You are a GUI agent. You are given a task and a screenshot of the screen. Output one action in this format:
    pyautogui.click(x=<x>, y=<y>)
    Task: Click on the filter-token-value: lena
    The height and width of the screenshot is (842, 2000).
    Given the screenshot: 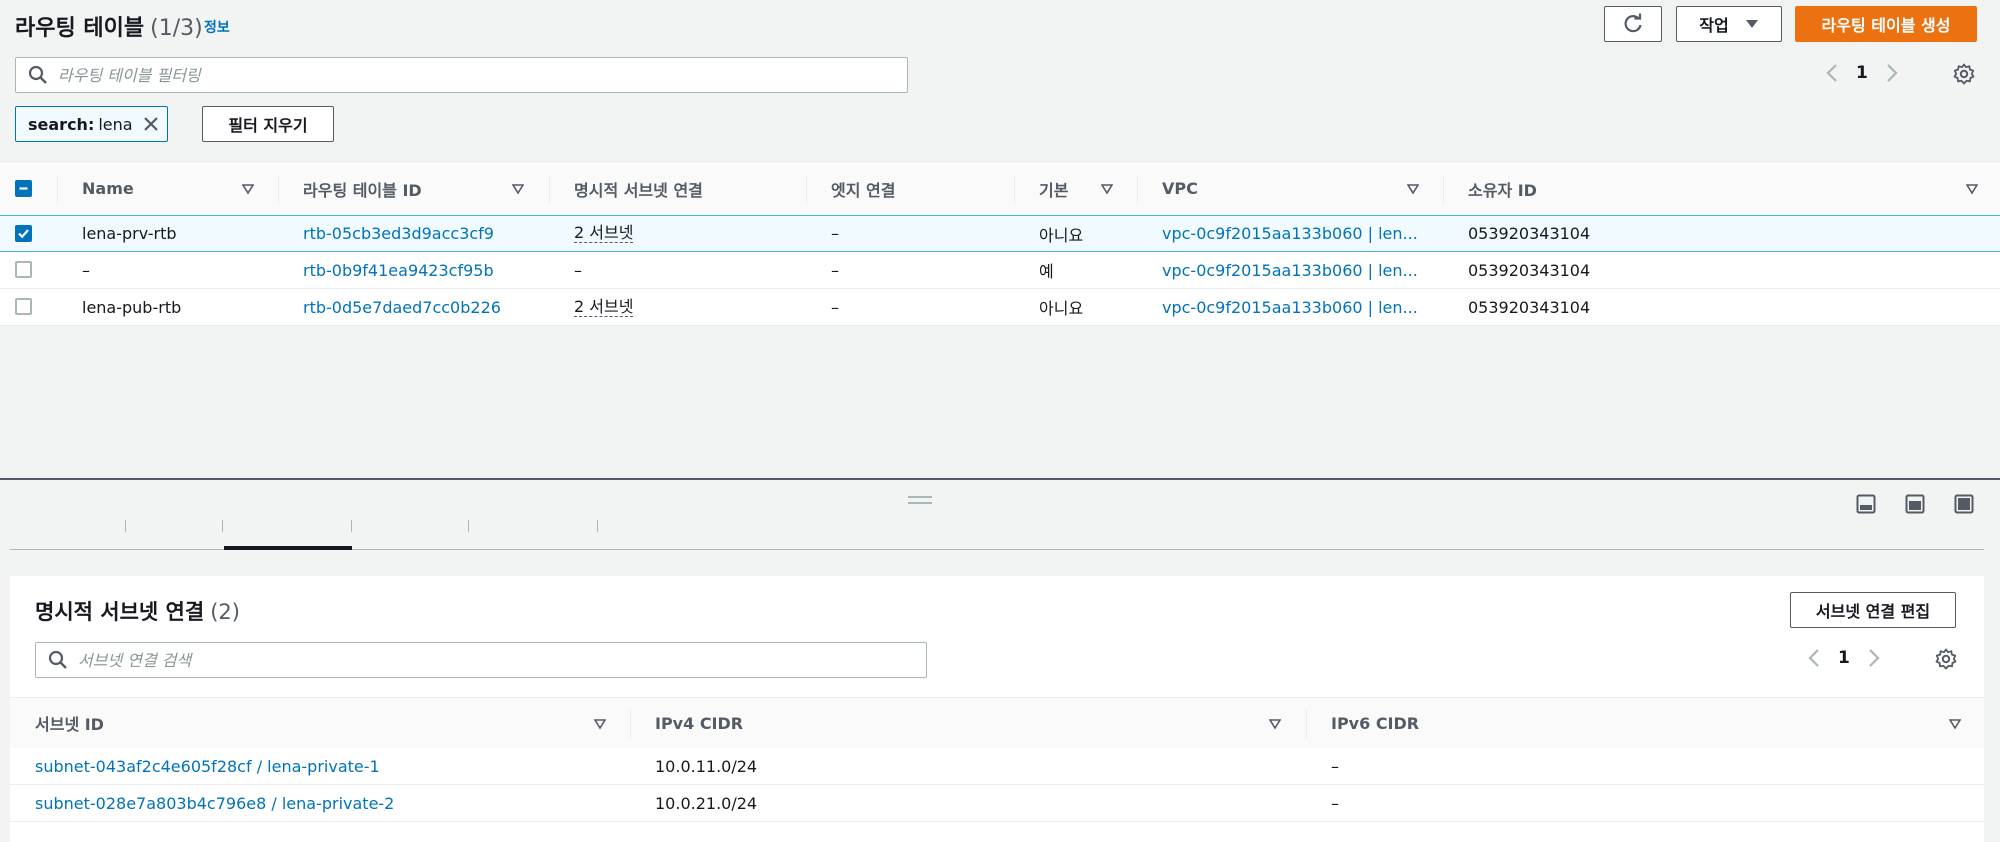 What is the action you would take?
    pyautogui.click(x=115, y=124)
    